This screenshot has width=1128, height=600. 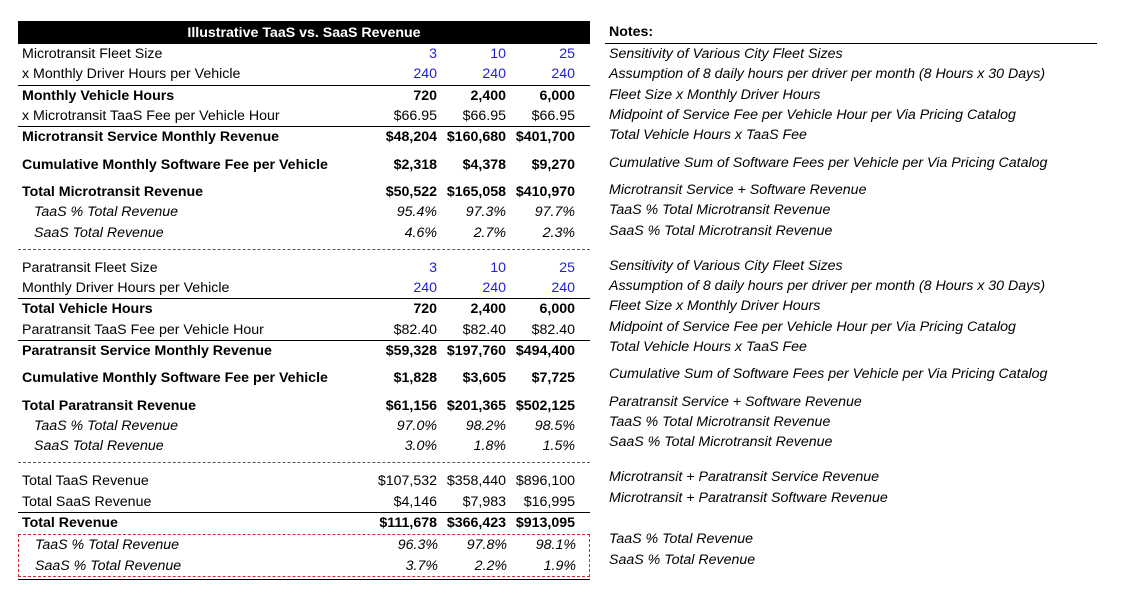 I want to click on cell: $896,100, so click(x=545, y=481).